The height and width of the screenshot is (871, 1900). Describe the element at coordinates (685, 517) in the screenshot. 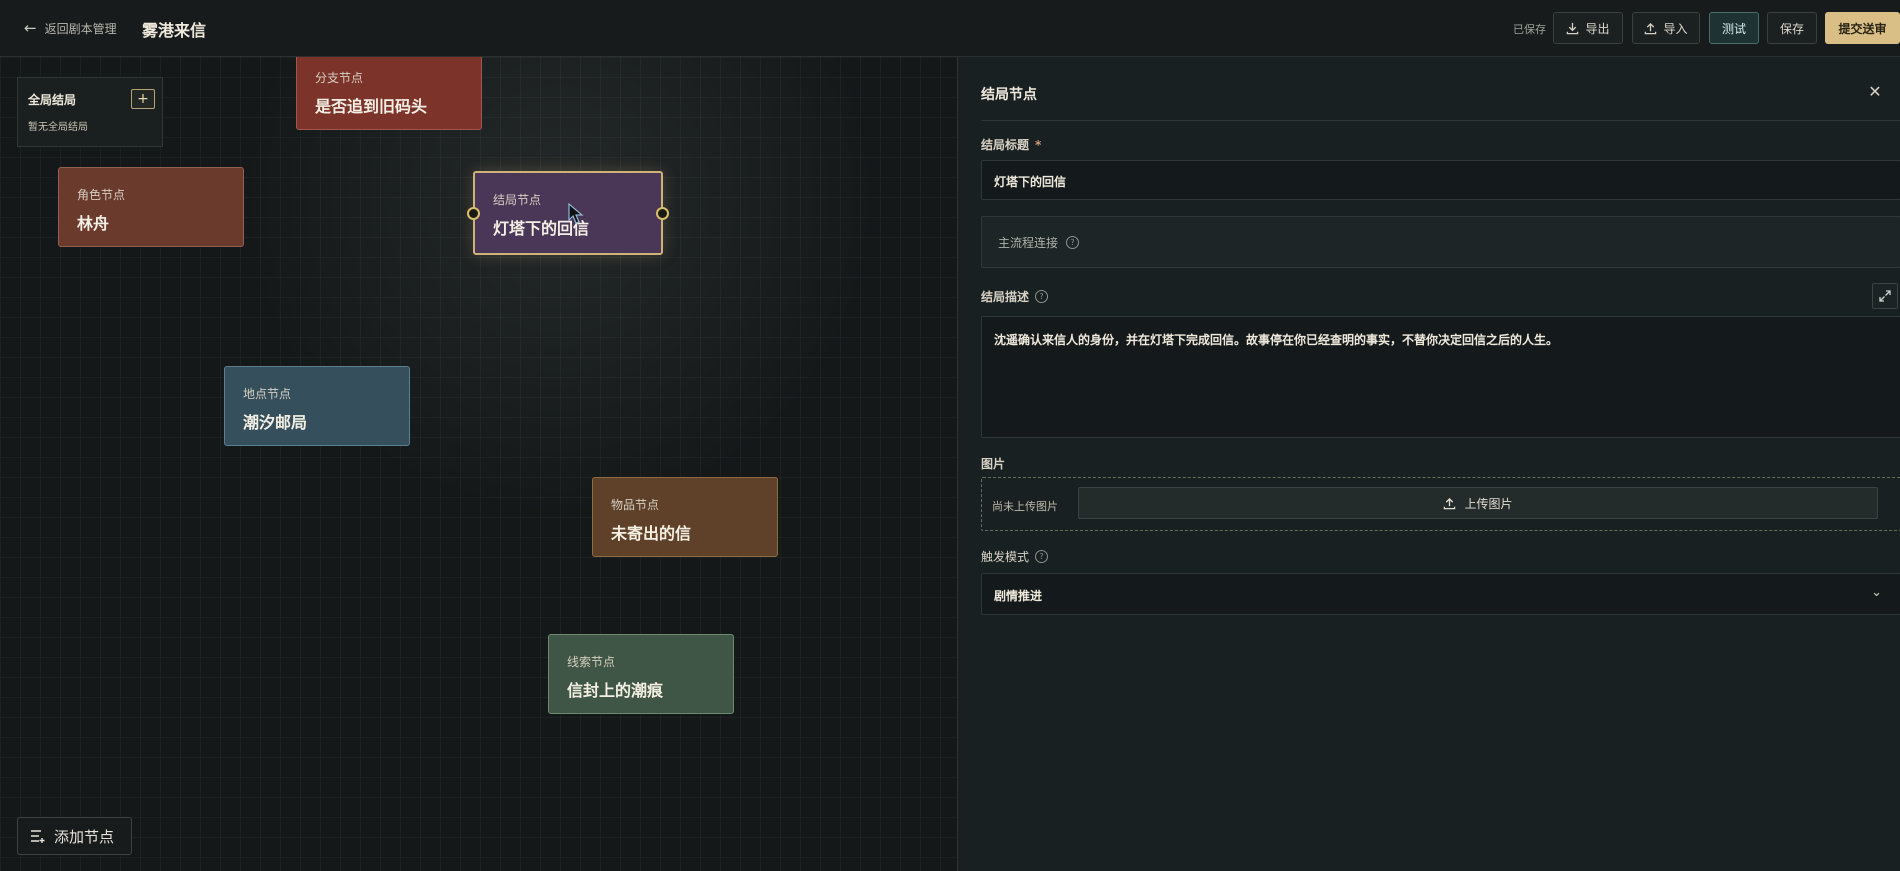

I see `item-node: 物品节点 未寄出的信` at that location.